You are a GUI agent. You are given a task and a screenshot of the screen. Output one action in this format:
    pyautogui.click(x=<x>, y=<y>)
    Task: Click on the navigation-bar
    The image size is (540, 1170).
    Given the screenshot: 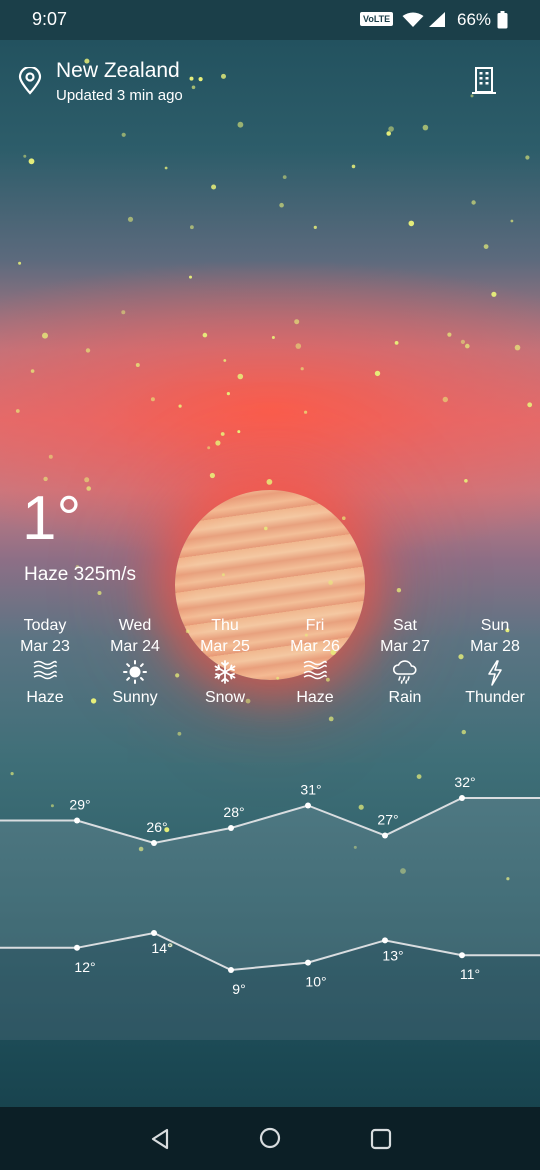 What is the action you would take?
    pyautogui.click(x=270, y=1138)
    